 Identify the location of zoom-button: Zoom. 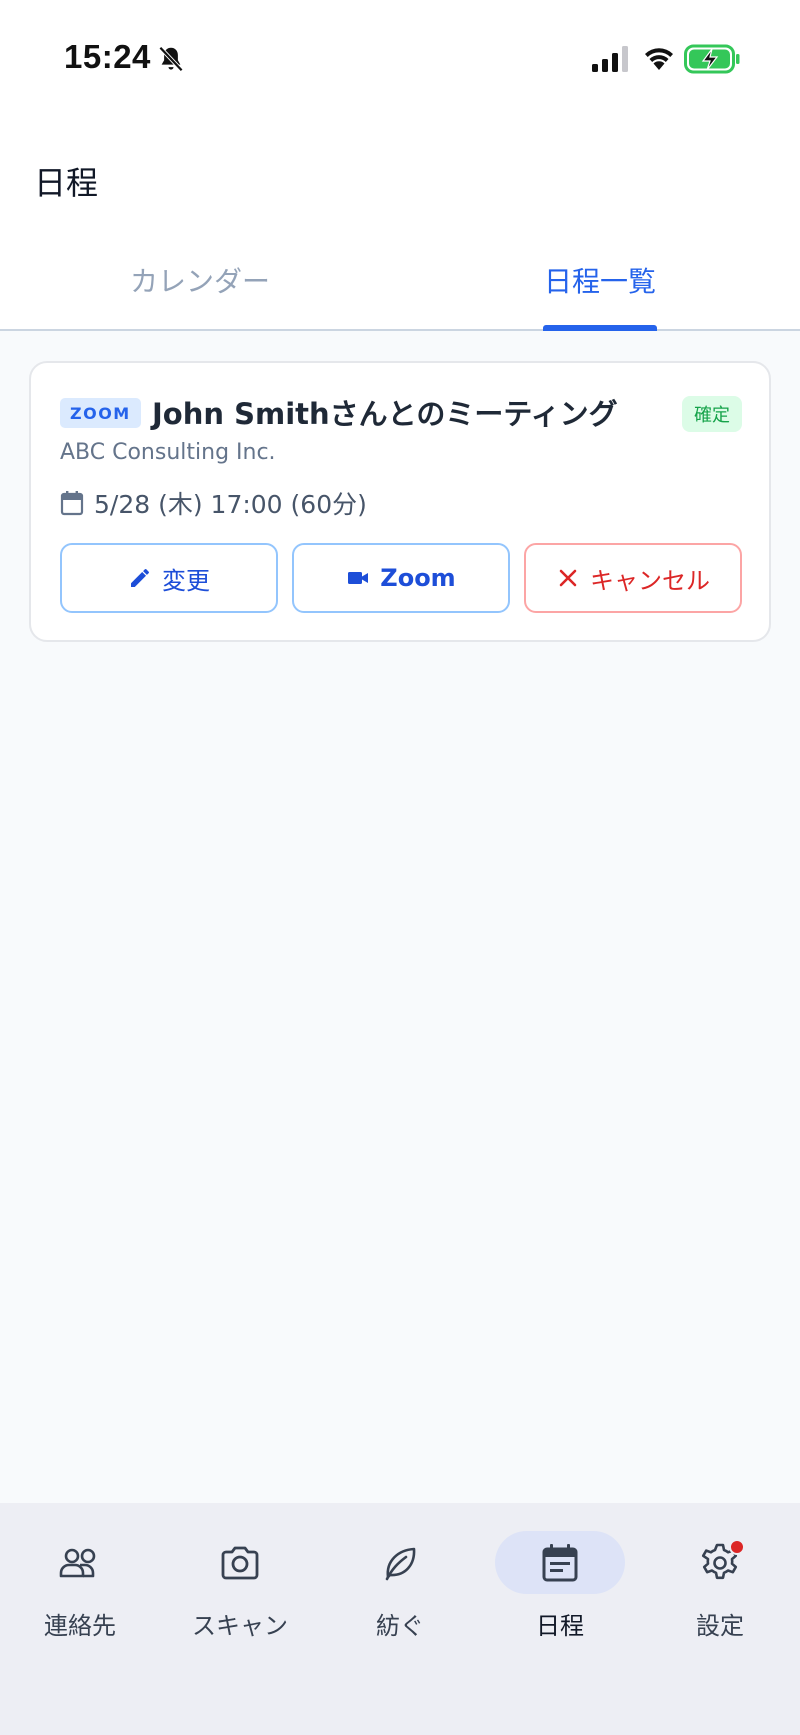
(401, 578).